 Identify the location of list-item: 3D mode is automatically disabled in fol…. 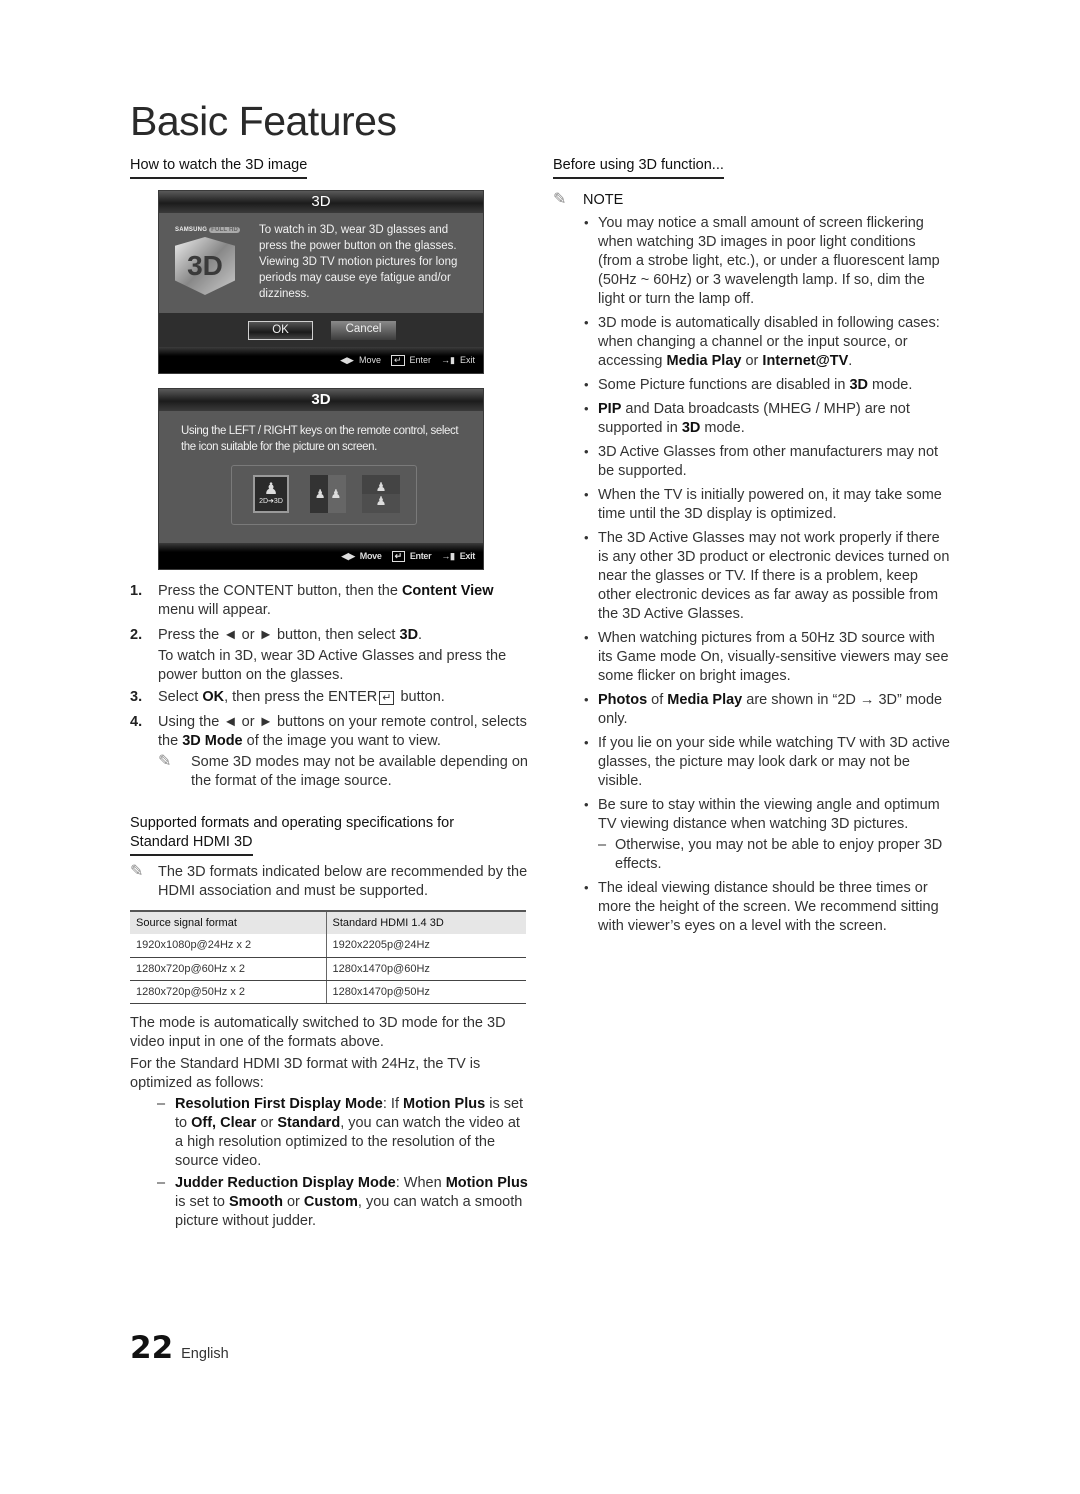
(753, 342).